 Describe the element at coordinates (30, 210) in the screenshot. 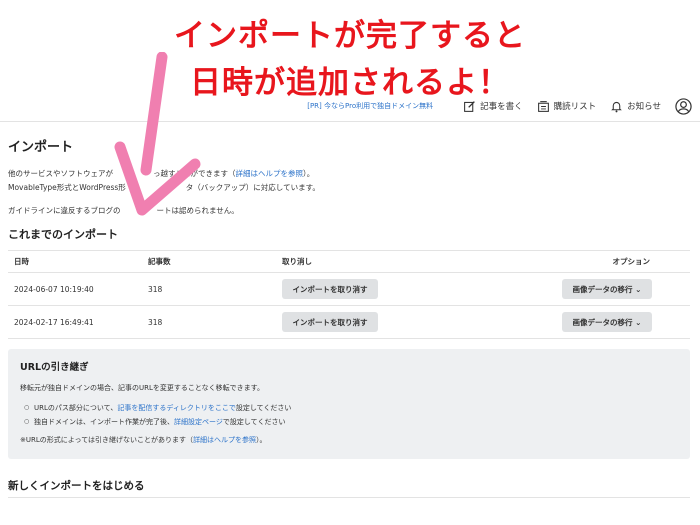

I see `guideline-link: ガイドライン` at that location.